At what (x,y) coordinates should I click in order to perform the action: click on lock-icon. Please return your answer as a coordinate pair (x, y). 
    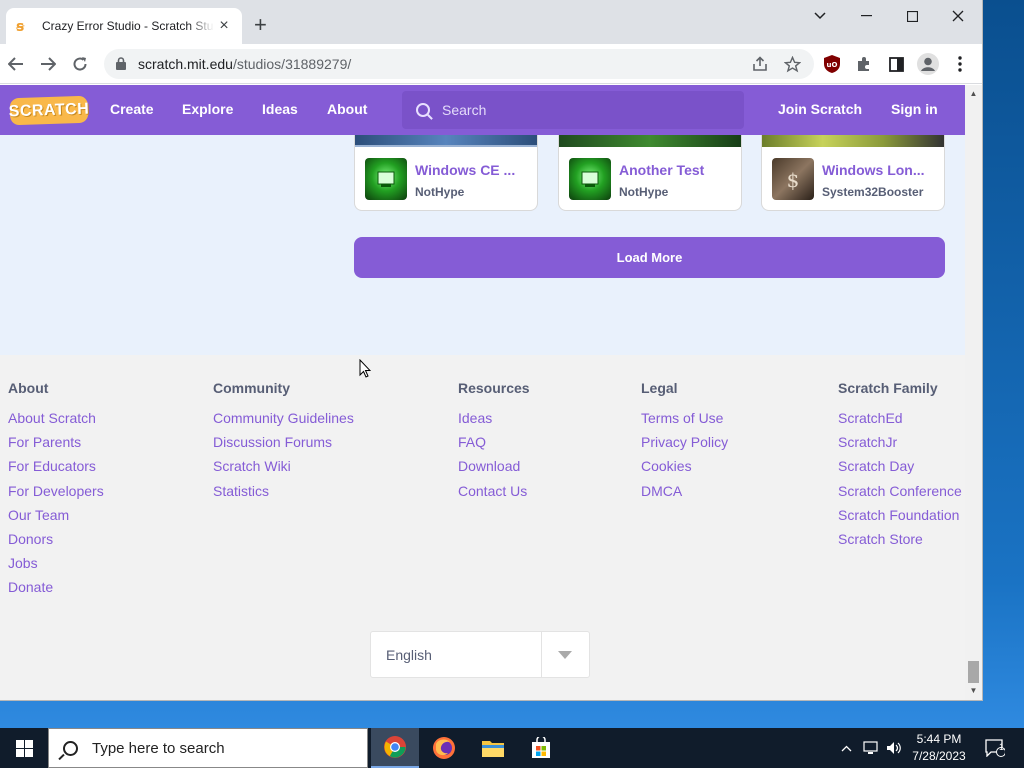
    Looking at the image, I should click on (122, 64).